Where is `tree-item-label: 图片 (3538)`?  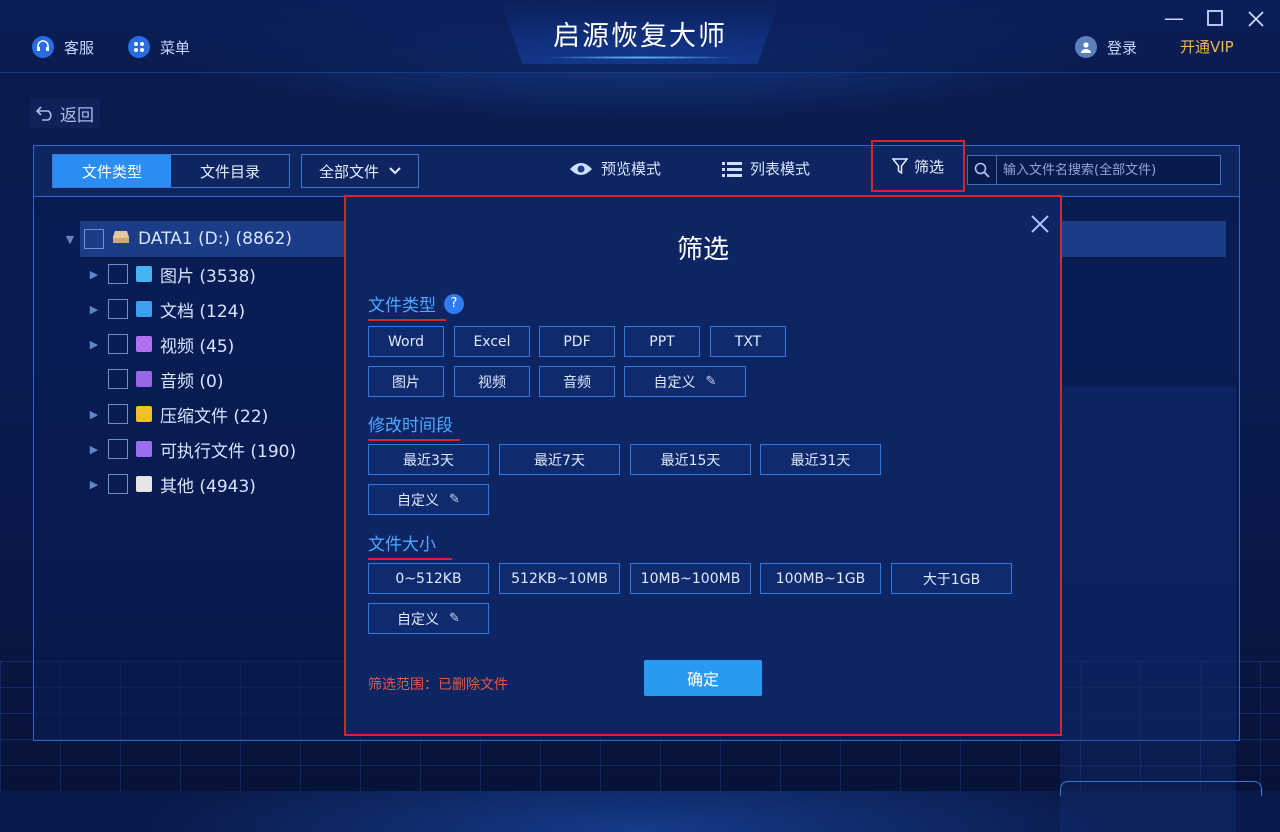 tree-item-label: 图片 (3538) is located at coordinates (208, 276).